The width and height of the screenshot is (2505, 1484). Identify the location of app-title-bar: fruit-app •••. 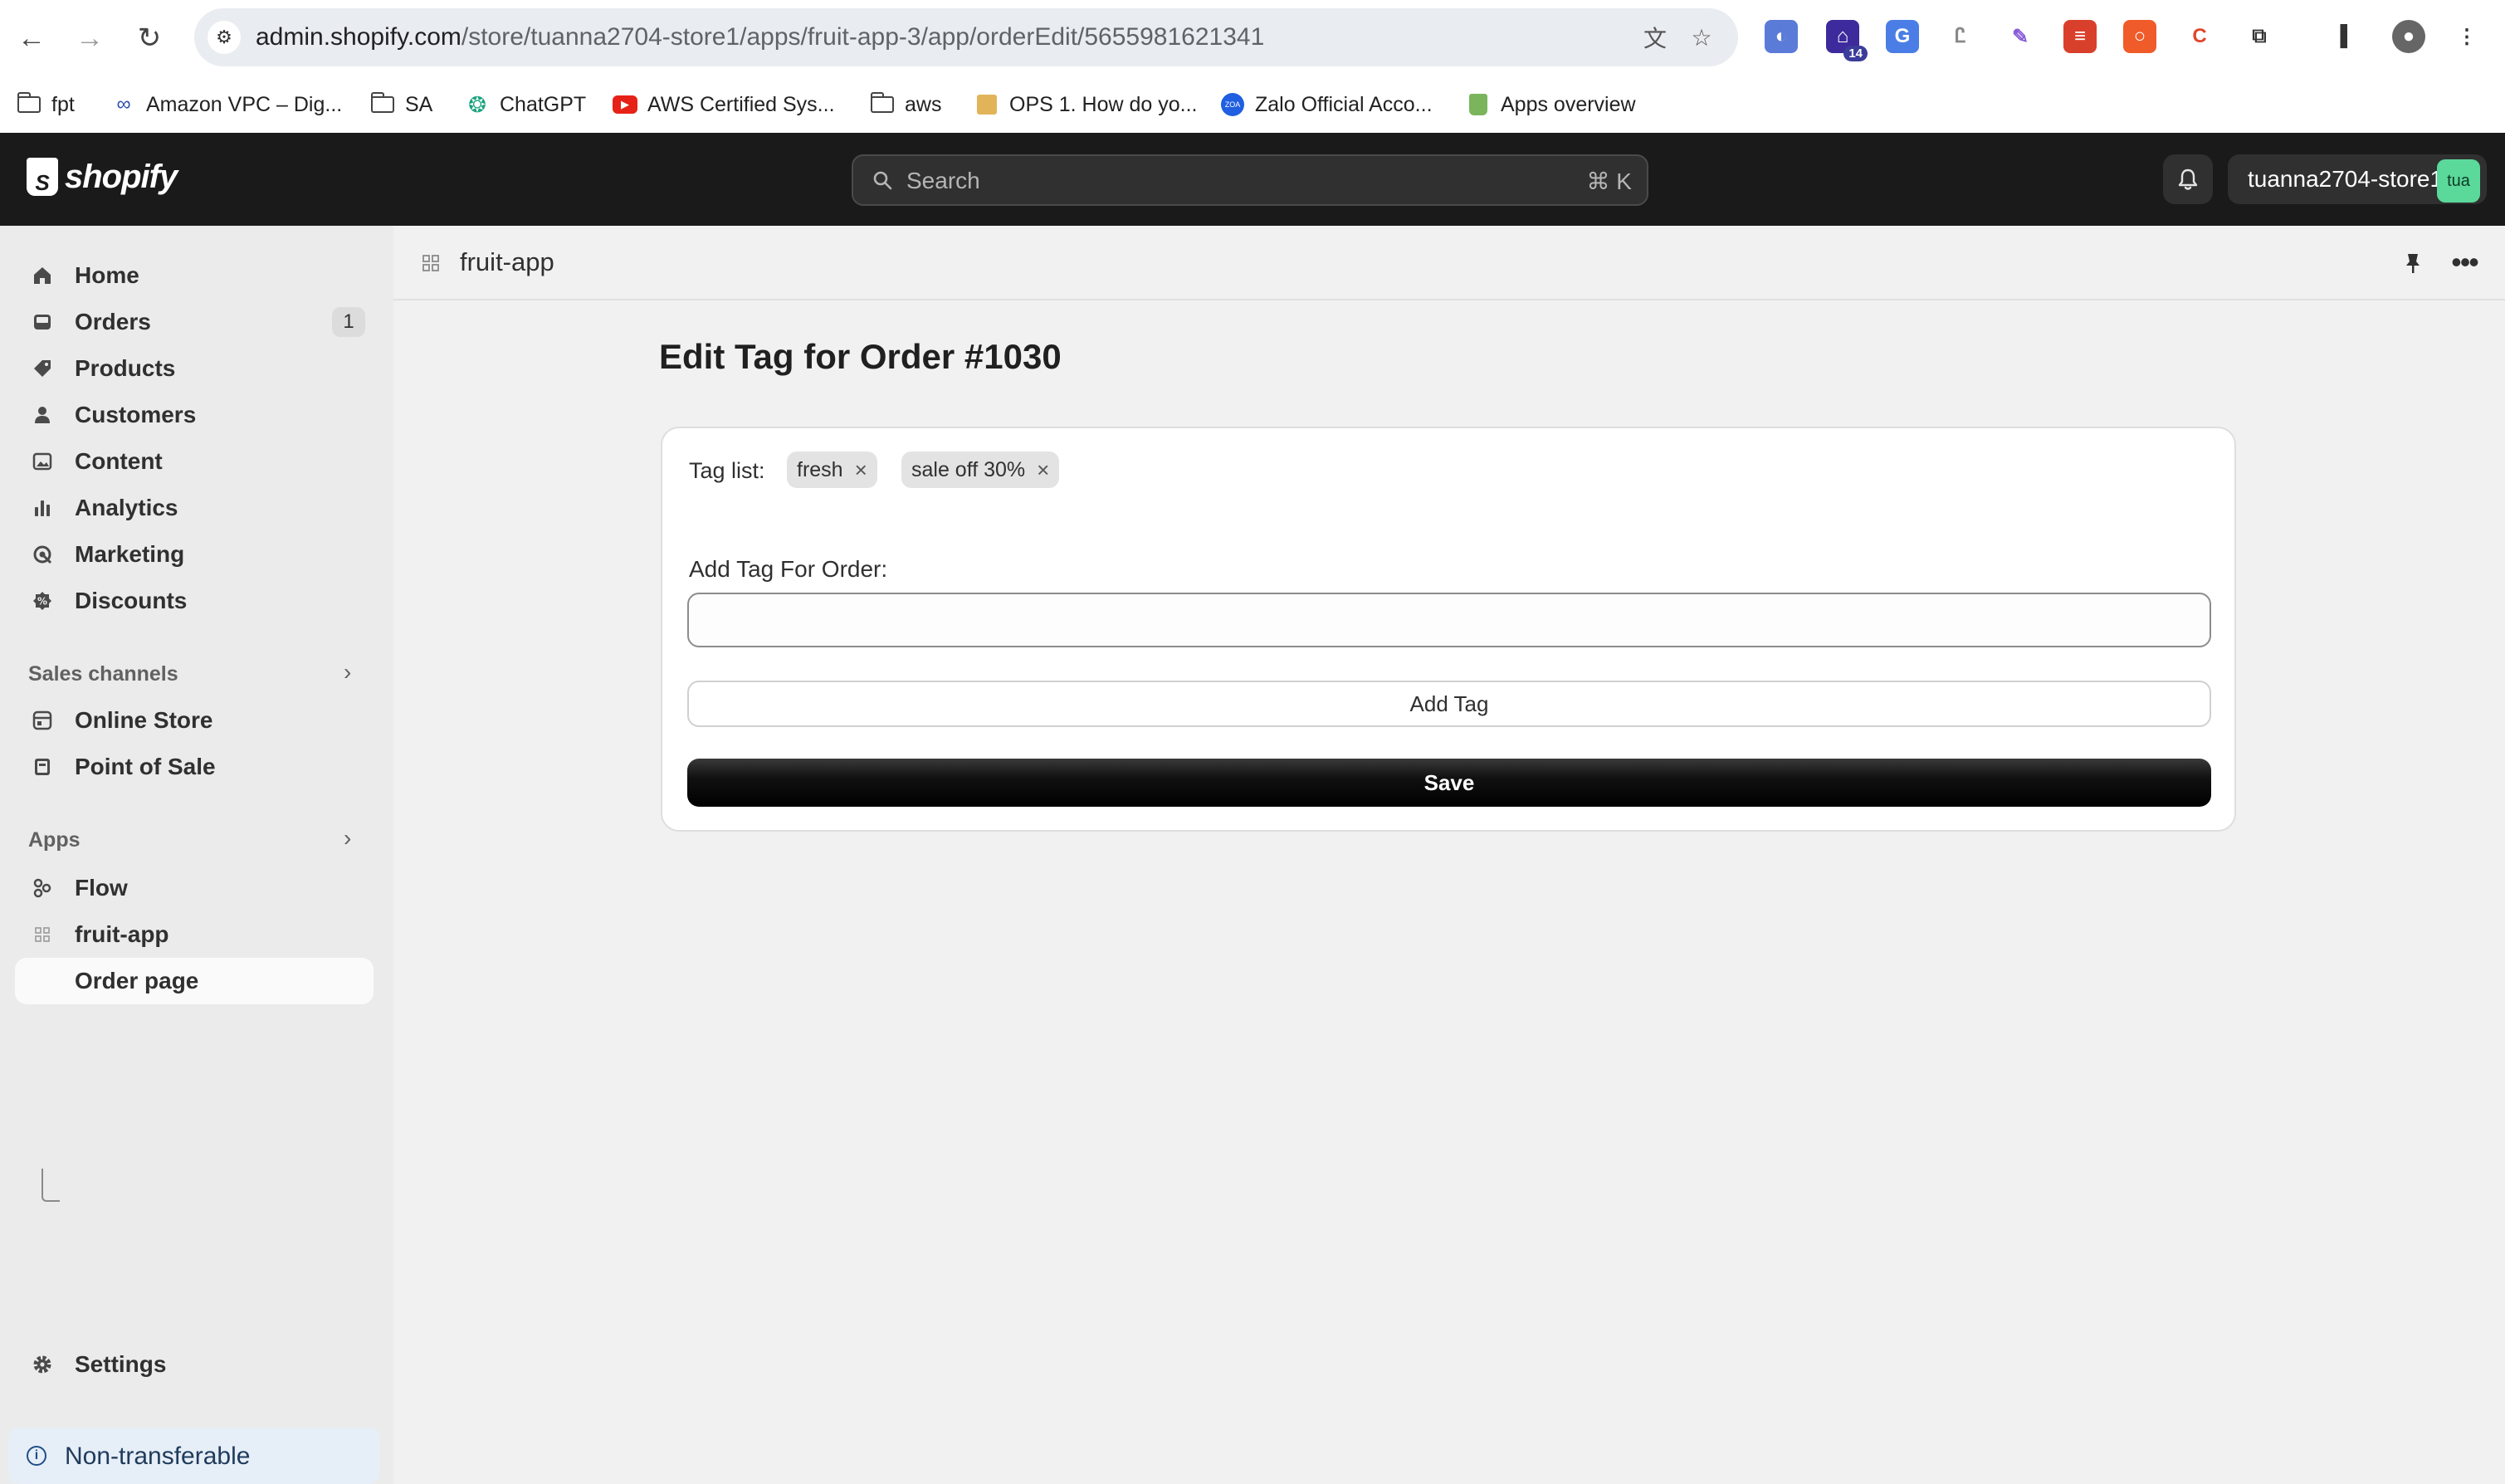
(1449, 263).